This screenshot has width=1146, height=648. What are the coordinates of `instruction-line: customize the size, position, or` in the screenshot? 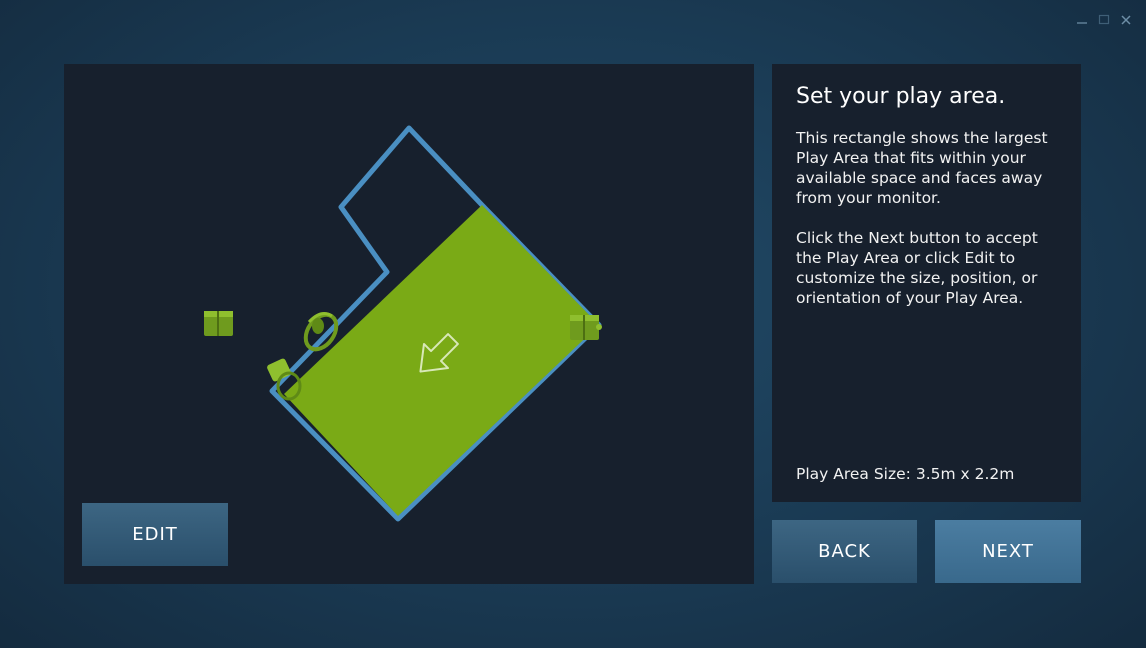 It's located at (917, 278).